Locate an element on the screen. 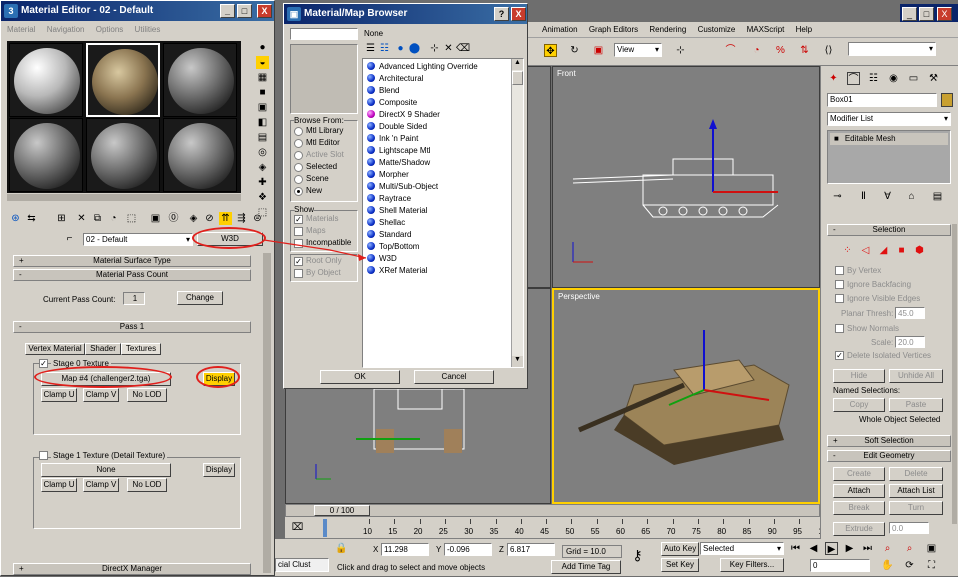 This screenshot has height=577, width=958. snap-3-icon: ⌒ is located at coordinates (730, 50).